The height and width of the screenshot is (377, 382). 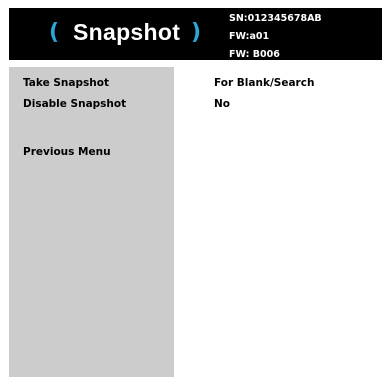 What do you see at coordinates (66, 83) in the screenshot?
I see `menu-item-take-snapshot: Take Snapshot` at bounding box center [66, 83].